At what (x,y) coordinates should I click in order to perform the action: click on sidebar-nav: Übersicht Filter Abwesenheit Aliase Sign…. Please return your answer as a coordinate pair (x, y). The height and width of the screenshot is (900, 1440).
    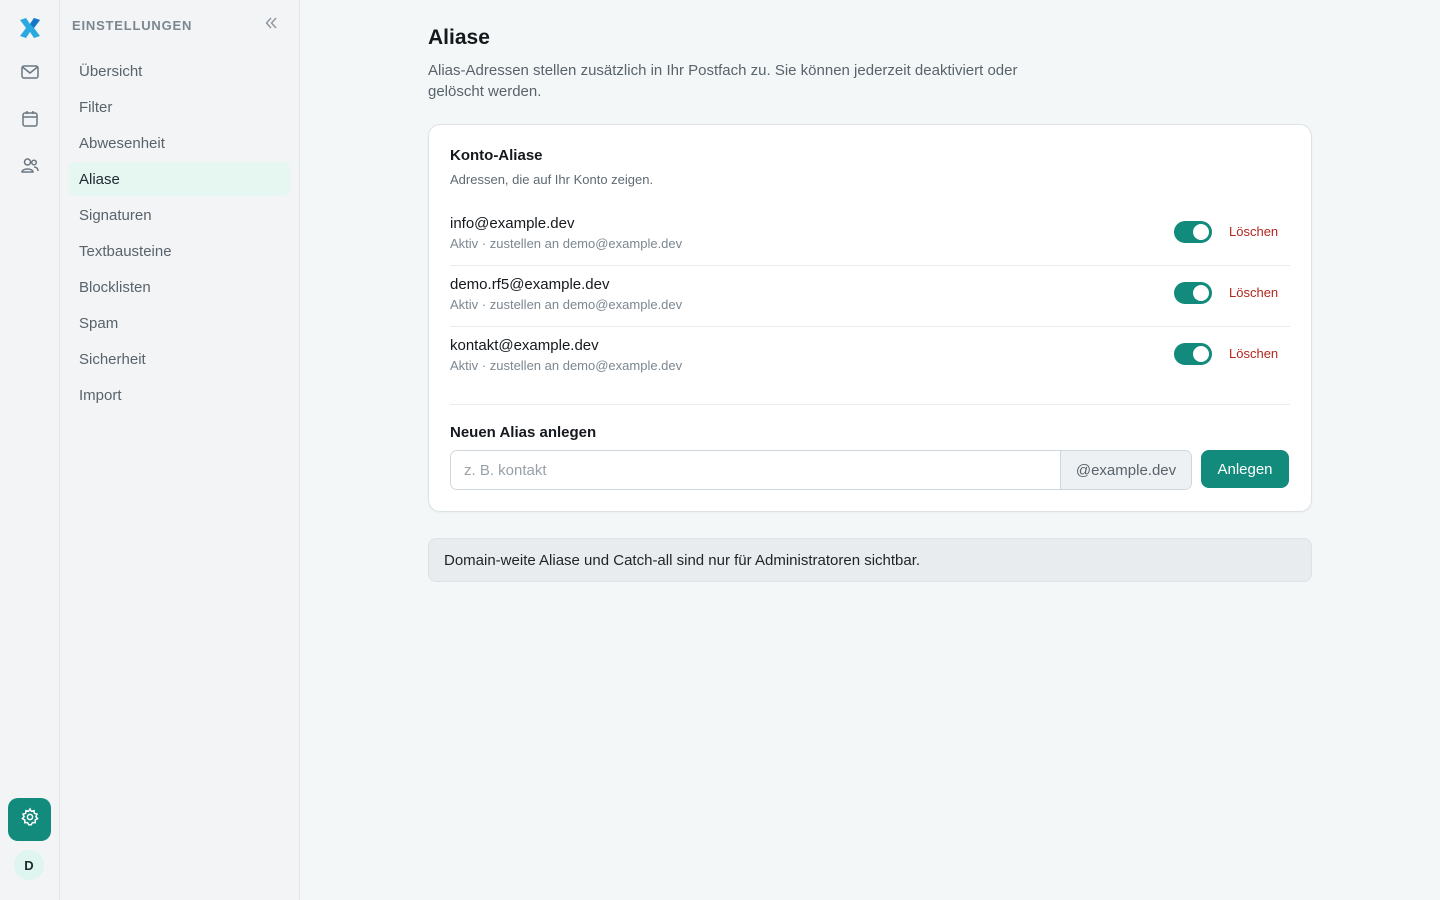
    Looking at the image, I should click on (179, 234).